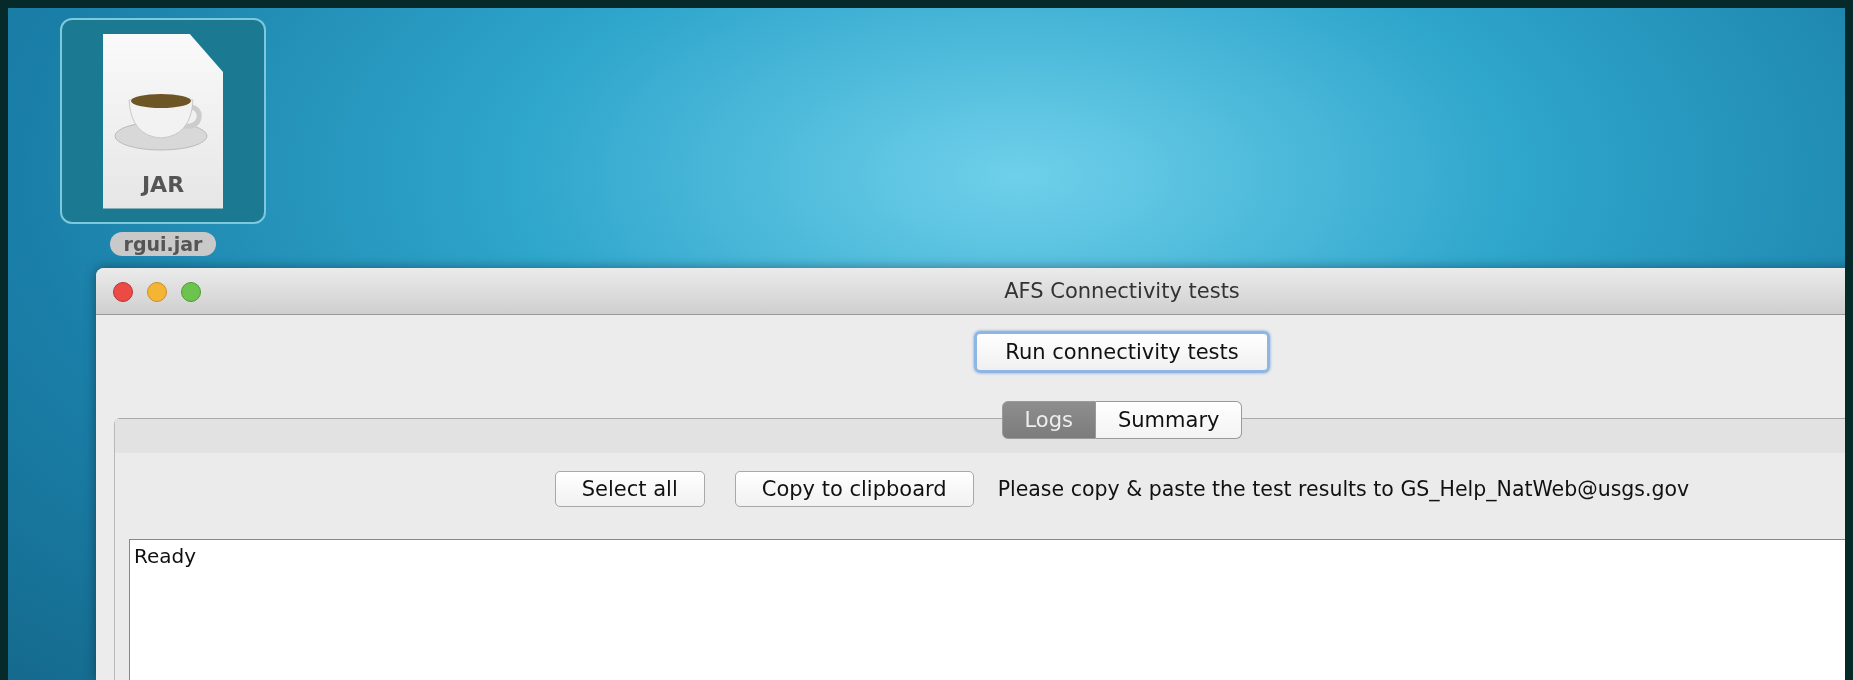 This screenshot has height=680, width=1853. Describe the element at coordinates (1169, 420) in the screenshot. I see `tab: Summary` at that location.